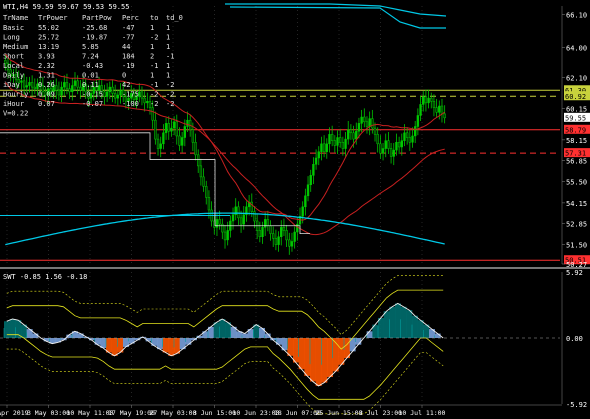  Describe the element at coordinates (576, 204) in the screenshot. I see `price-axis-tick-label: 54.15` at that location.